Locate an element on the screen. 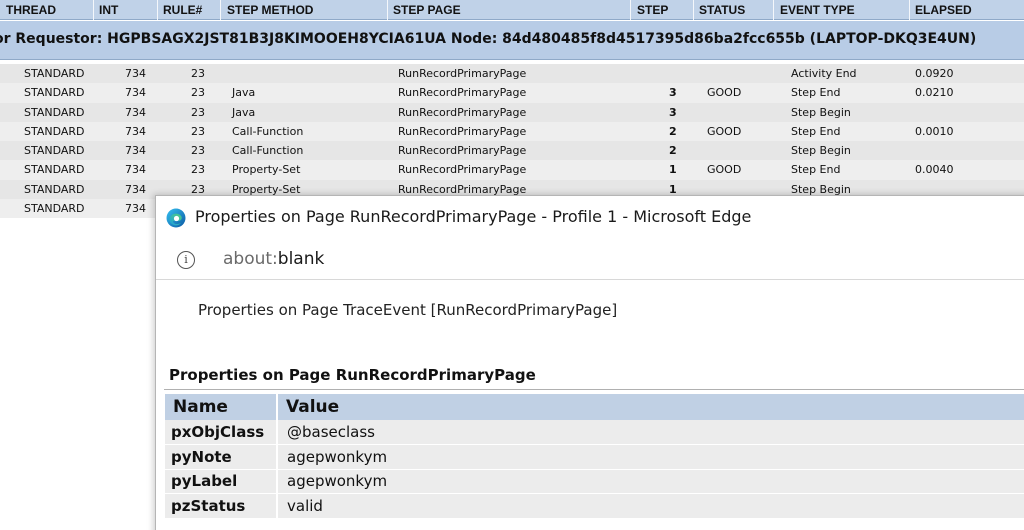 Image resolution: width=1024 pixels, height=530 pixels. column-header-name: Name is located at coordinates (221, 407).